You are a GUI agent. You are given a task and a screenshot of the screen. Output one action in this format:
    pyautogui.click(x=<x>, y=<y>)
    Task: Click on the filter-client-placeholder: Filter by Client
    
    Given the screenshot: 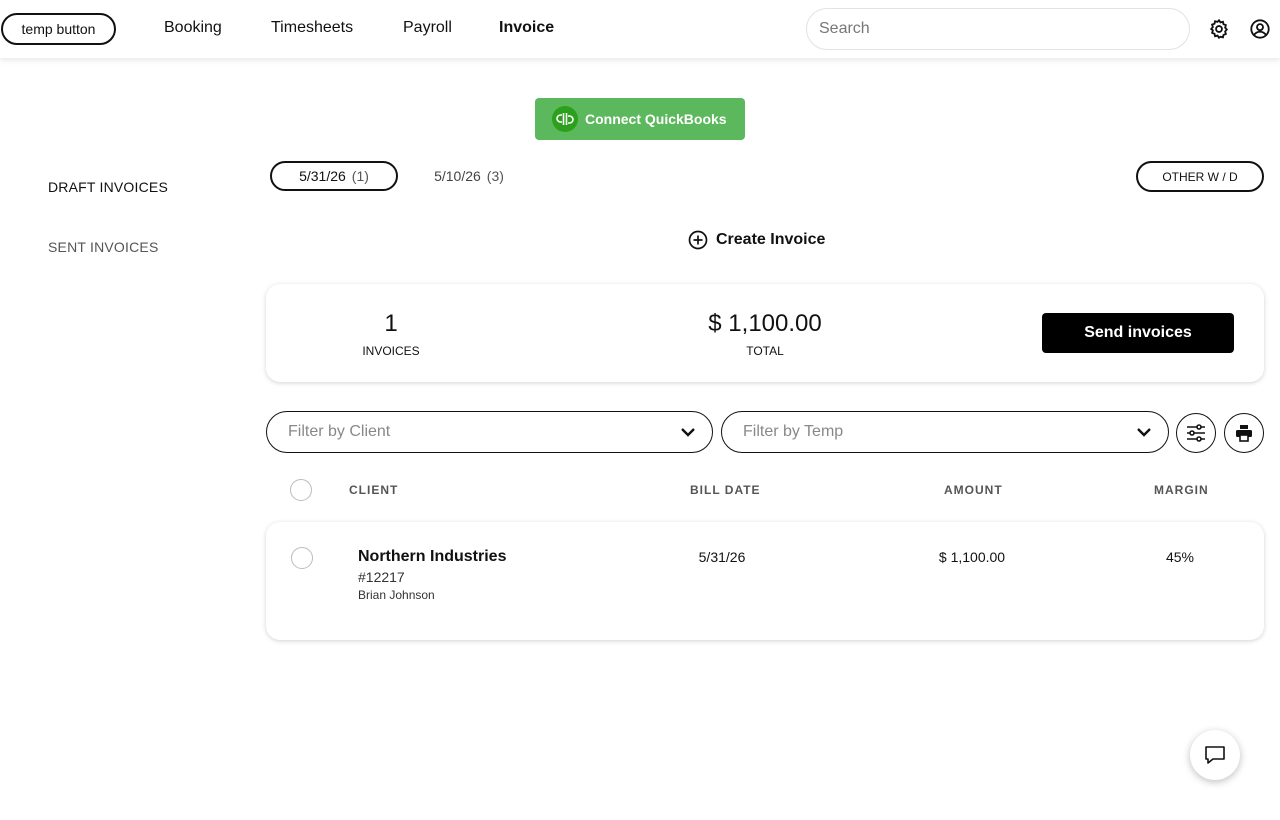 What is the action you would take?
    pyautogui.click(x=339, y=431)
    